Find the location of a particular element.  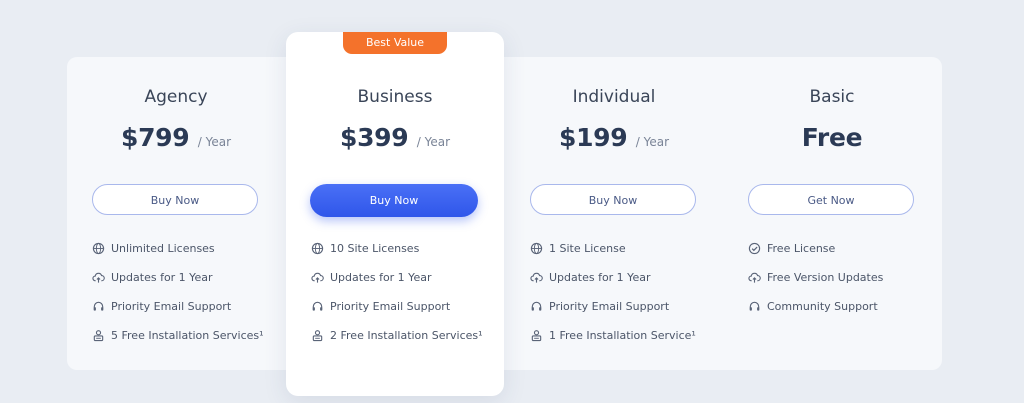

feature-item: Free Version Updates is located at coordinates (815, 285).